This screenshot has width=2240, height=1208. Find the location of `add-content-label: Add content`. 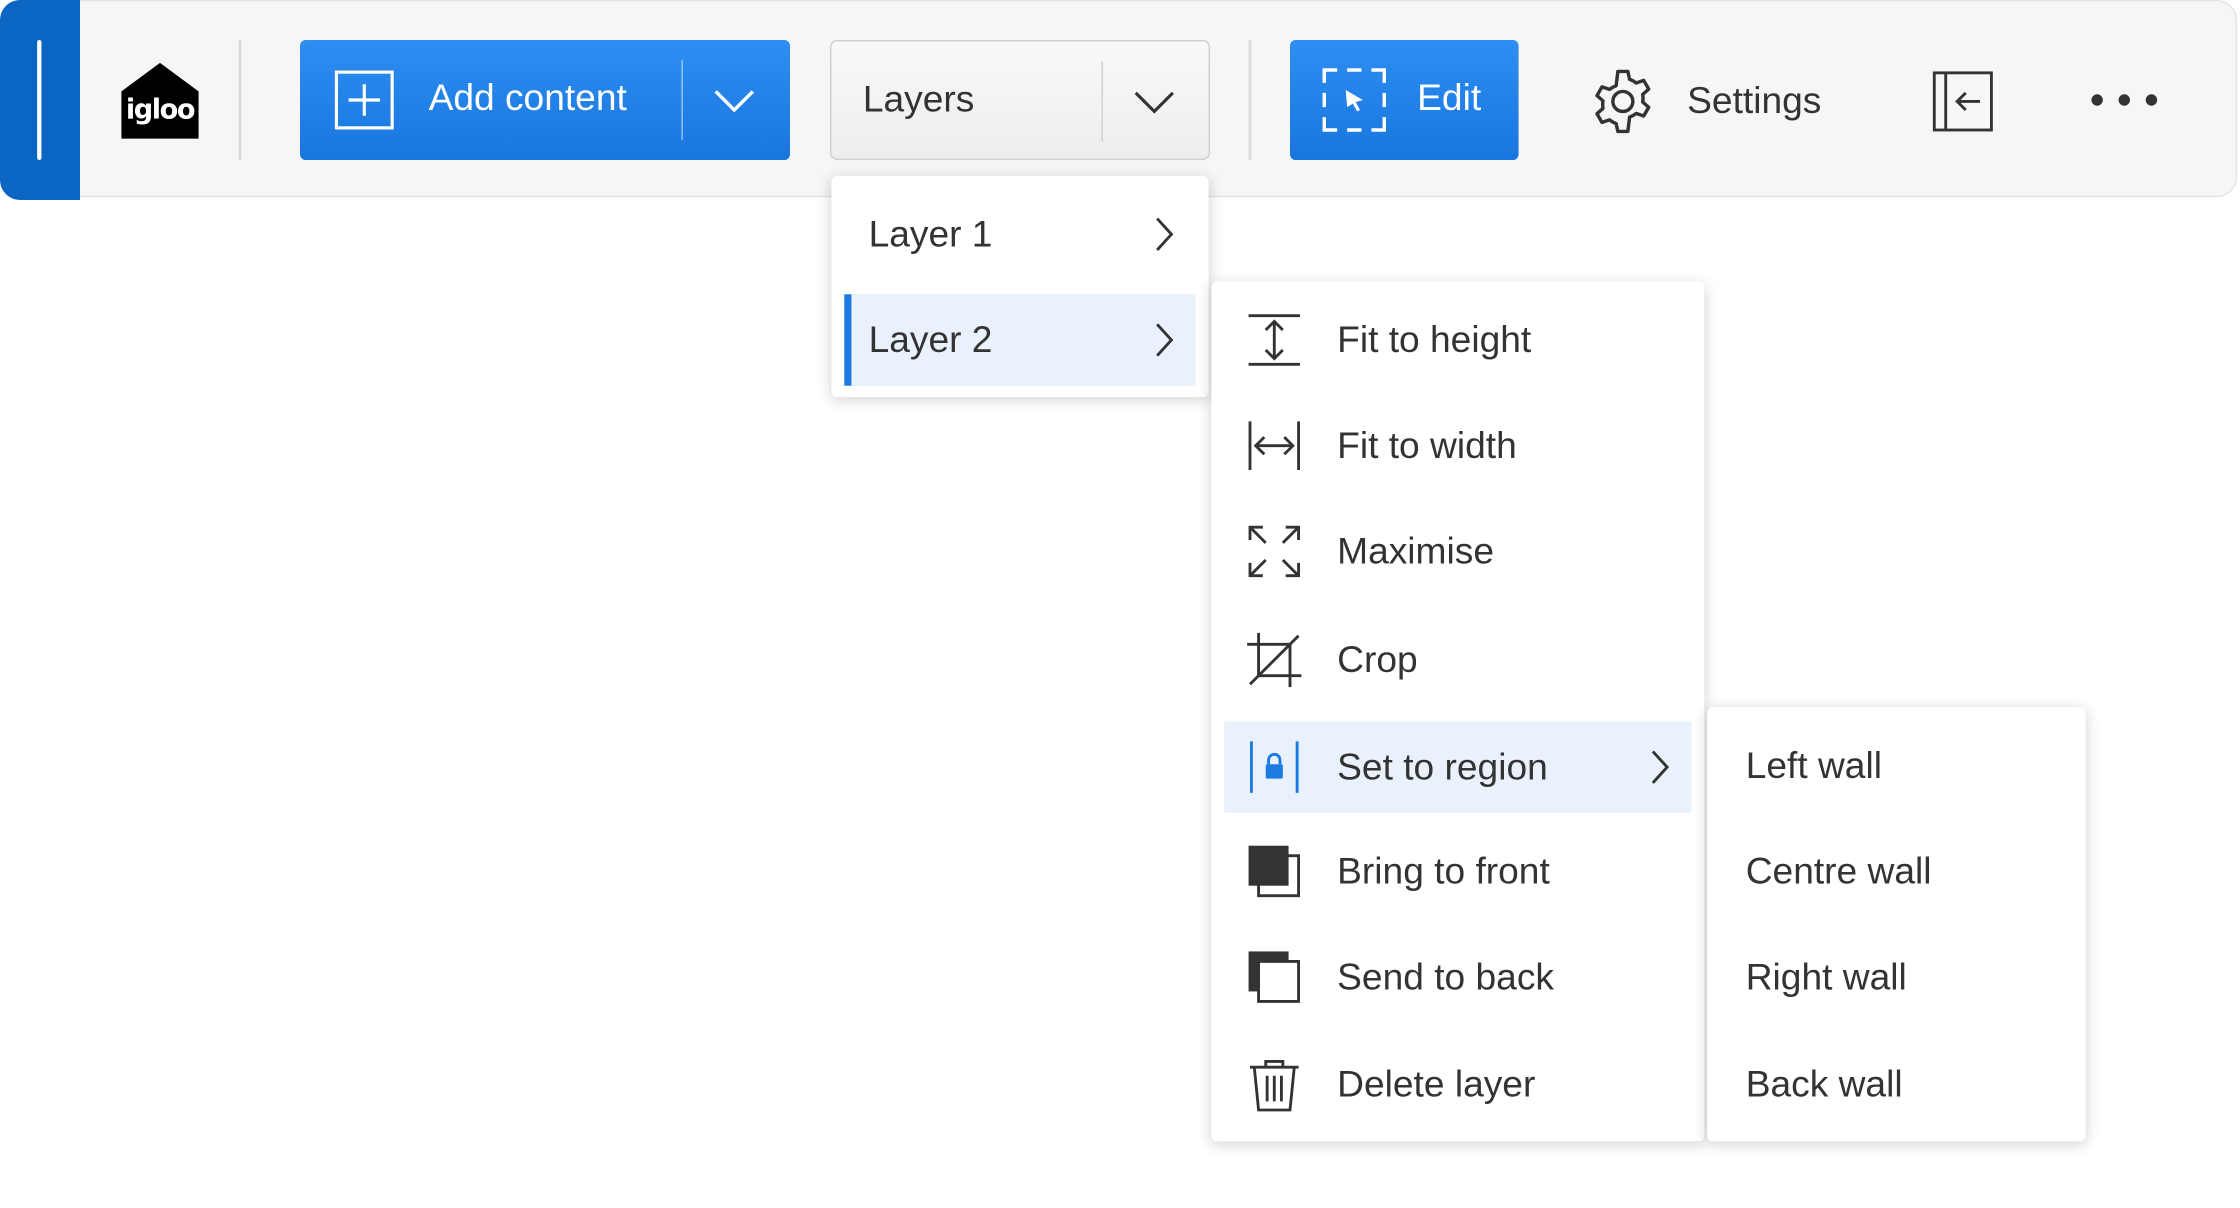

add-content-label: Add content is located at coordinates (527, 97).